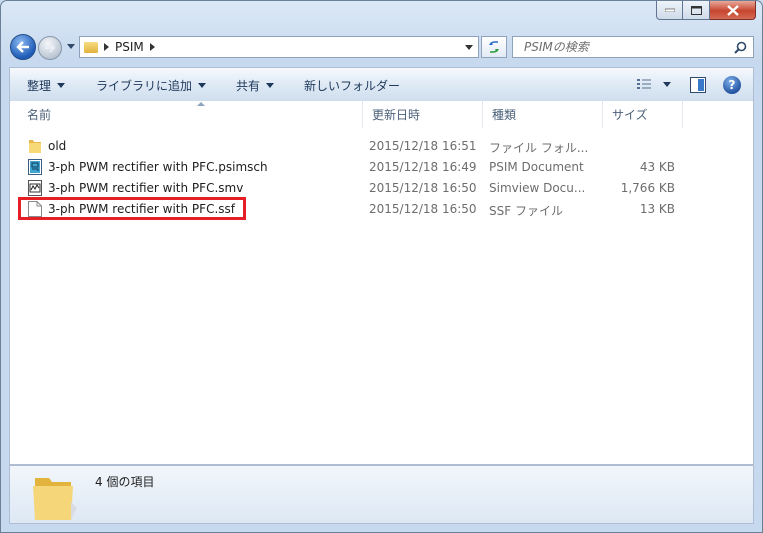 This screenshot has height=533, width=763. What do you see at coordinates (125, 482) in the screenshot?
I see `item-count: 4 個の項目` at bounding box center [125, 482].